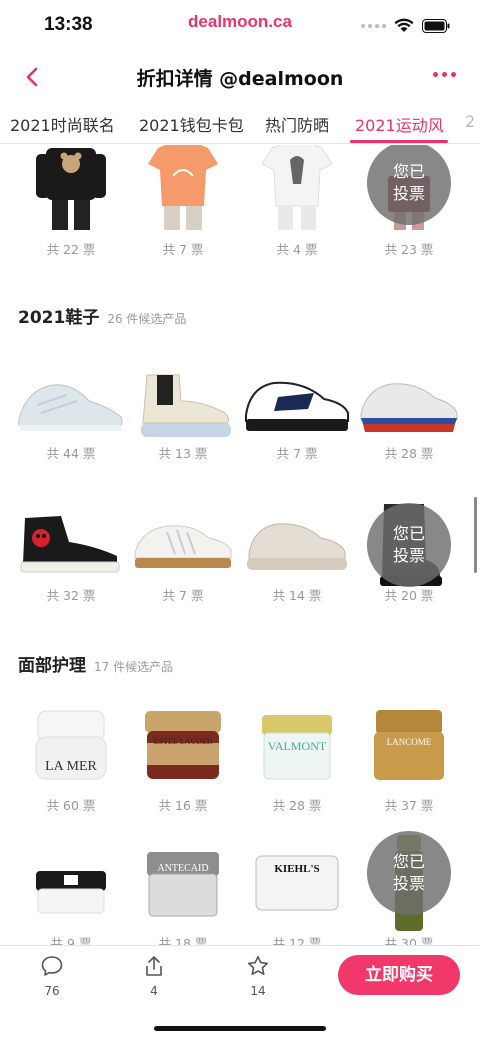 The height and width of the screenshot is (1039, 480). Describe the element at coordinates (71, 405) in the screenshot. I see `product-image-yeezy` at that location.